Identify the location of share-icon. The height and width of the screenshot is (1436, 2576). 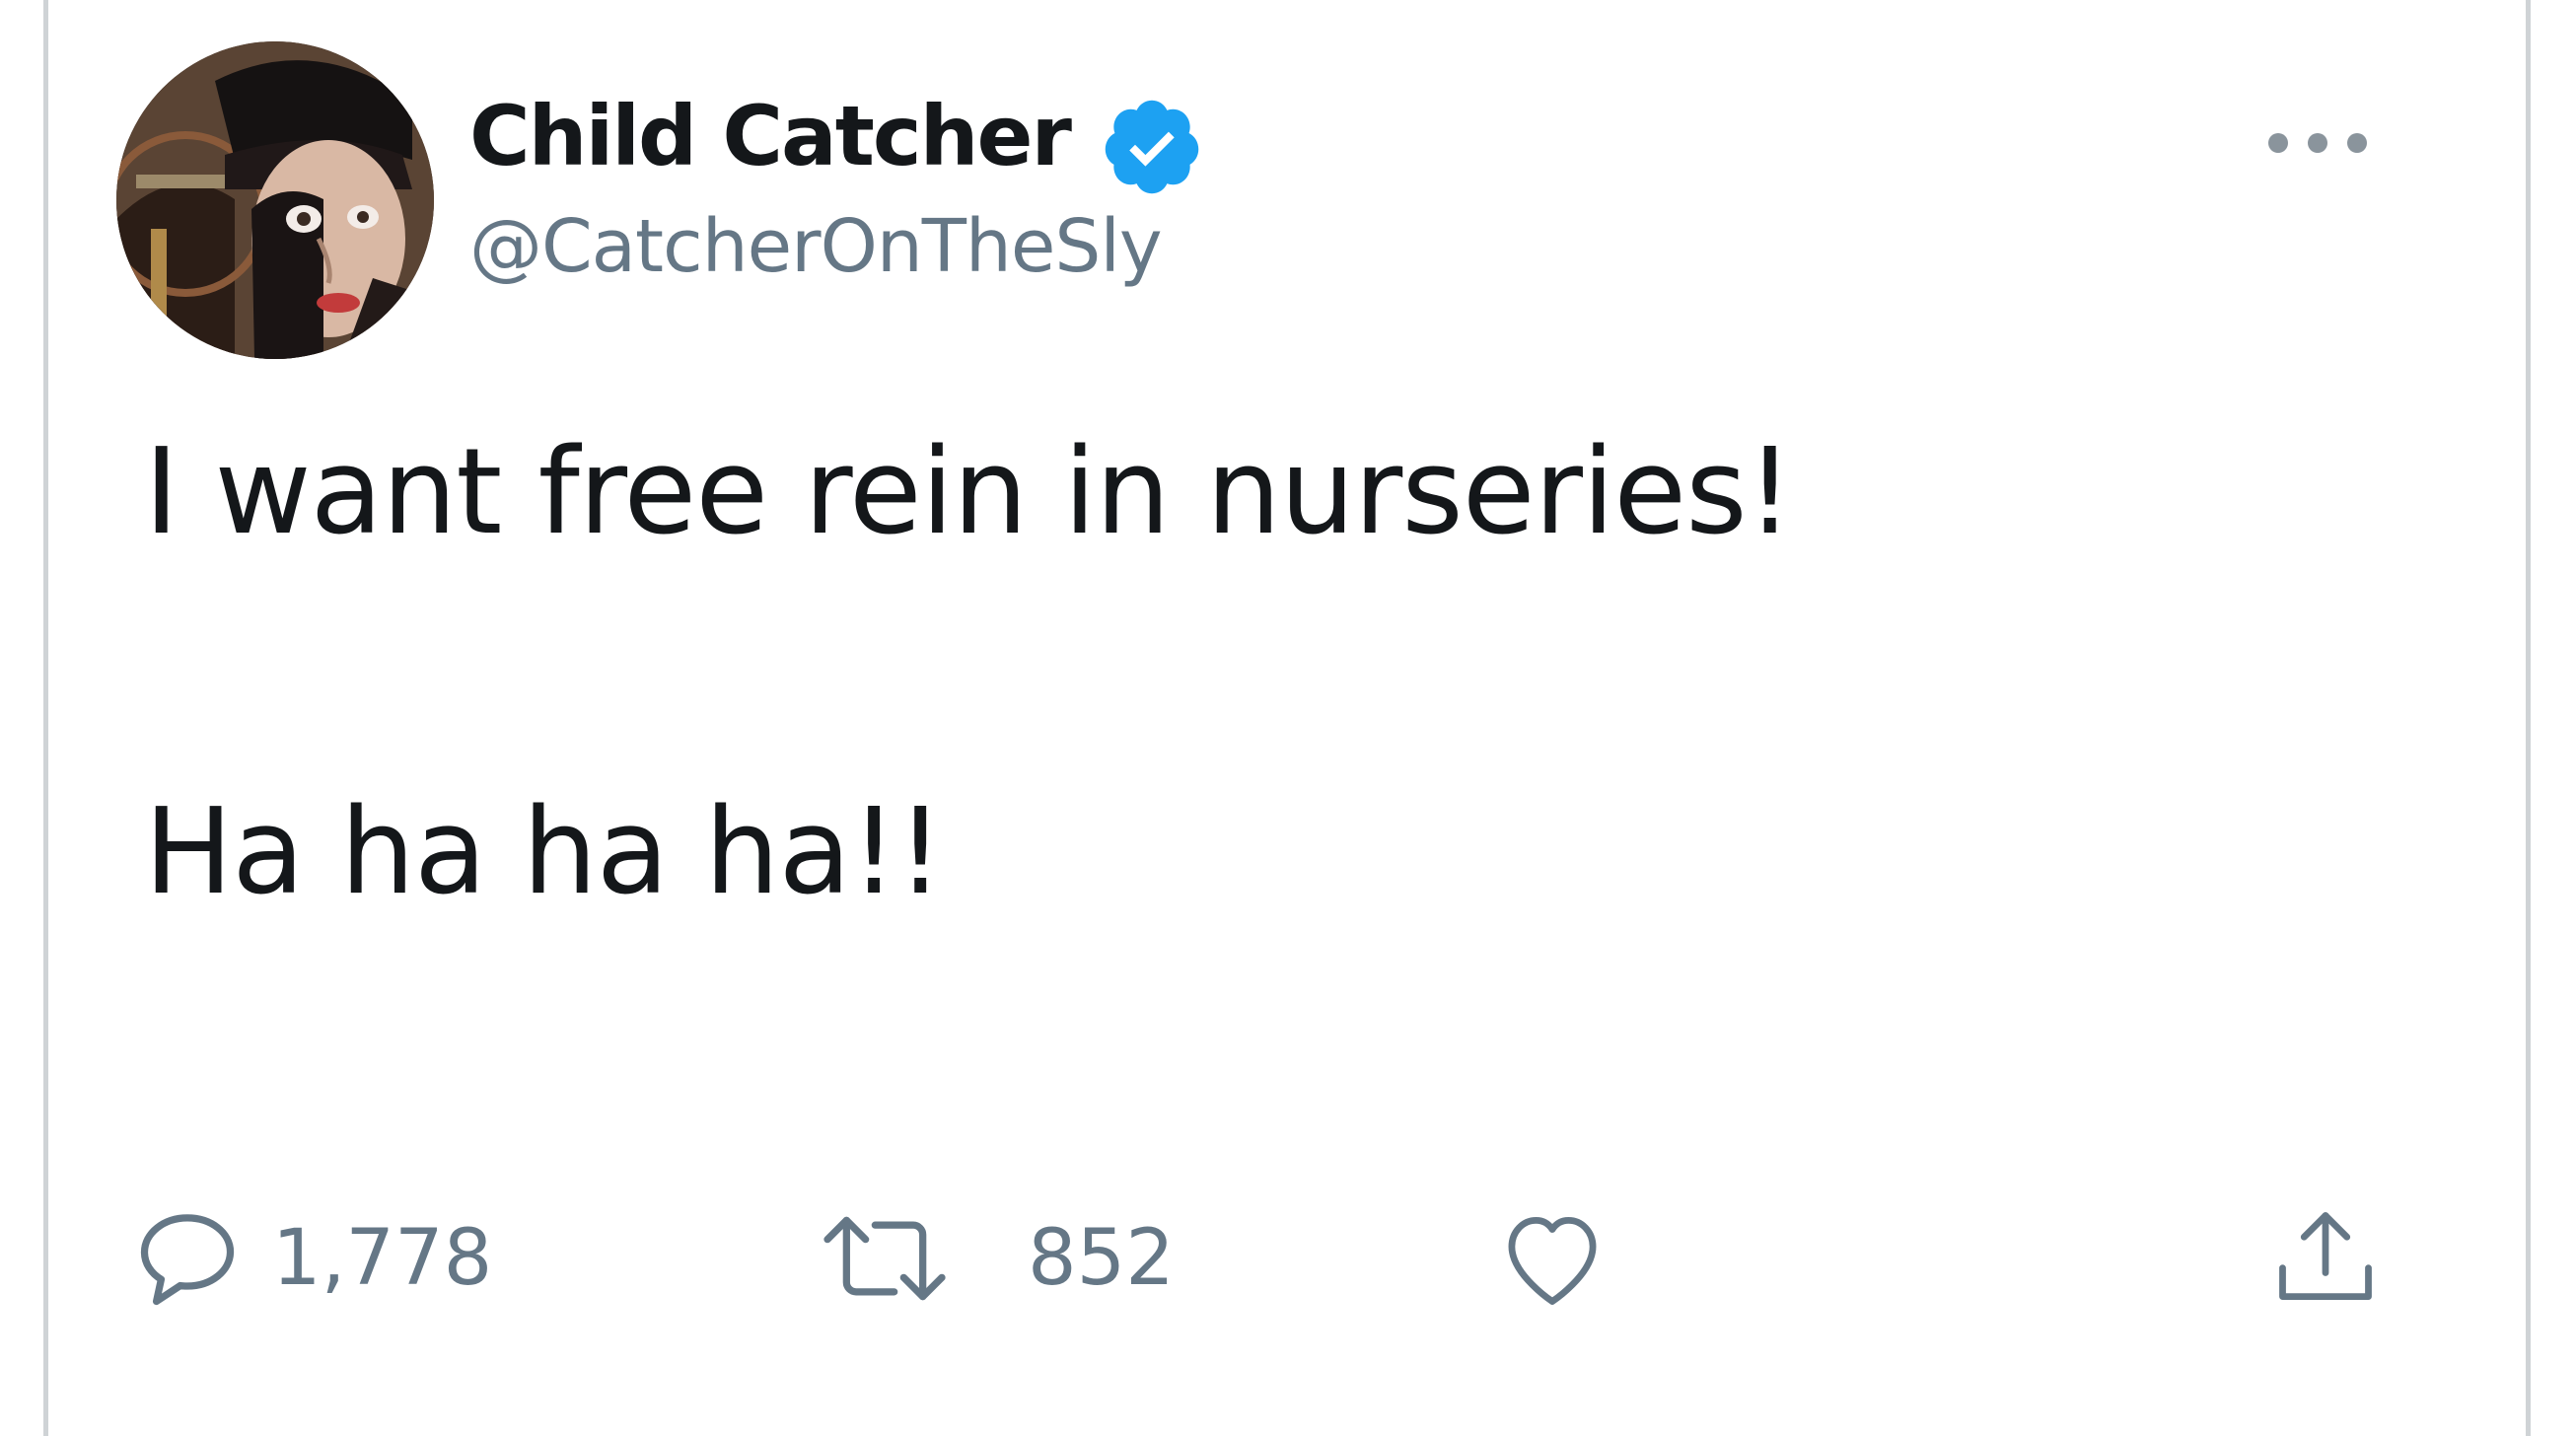
(2325, 1256).